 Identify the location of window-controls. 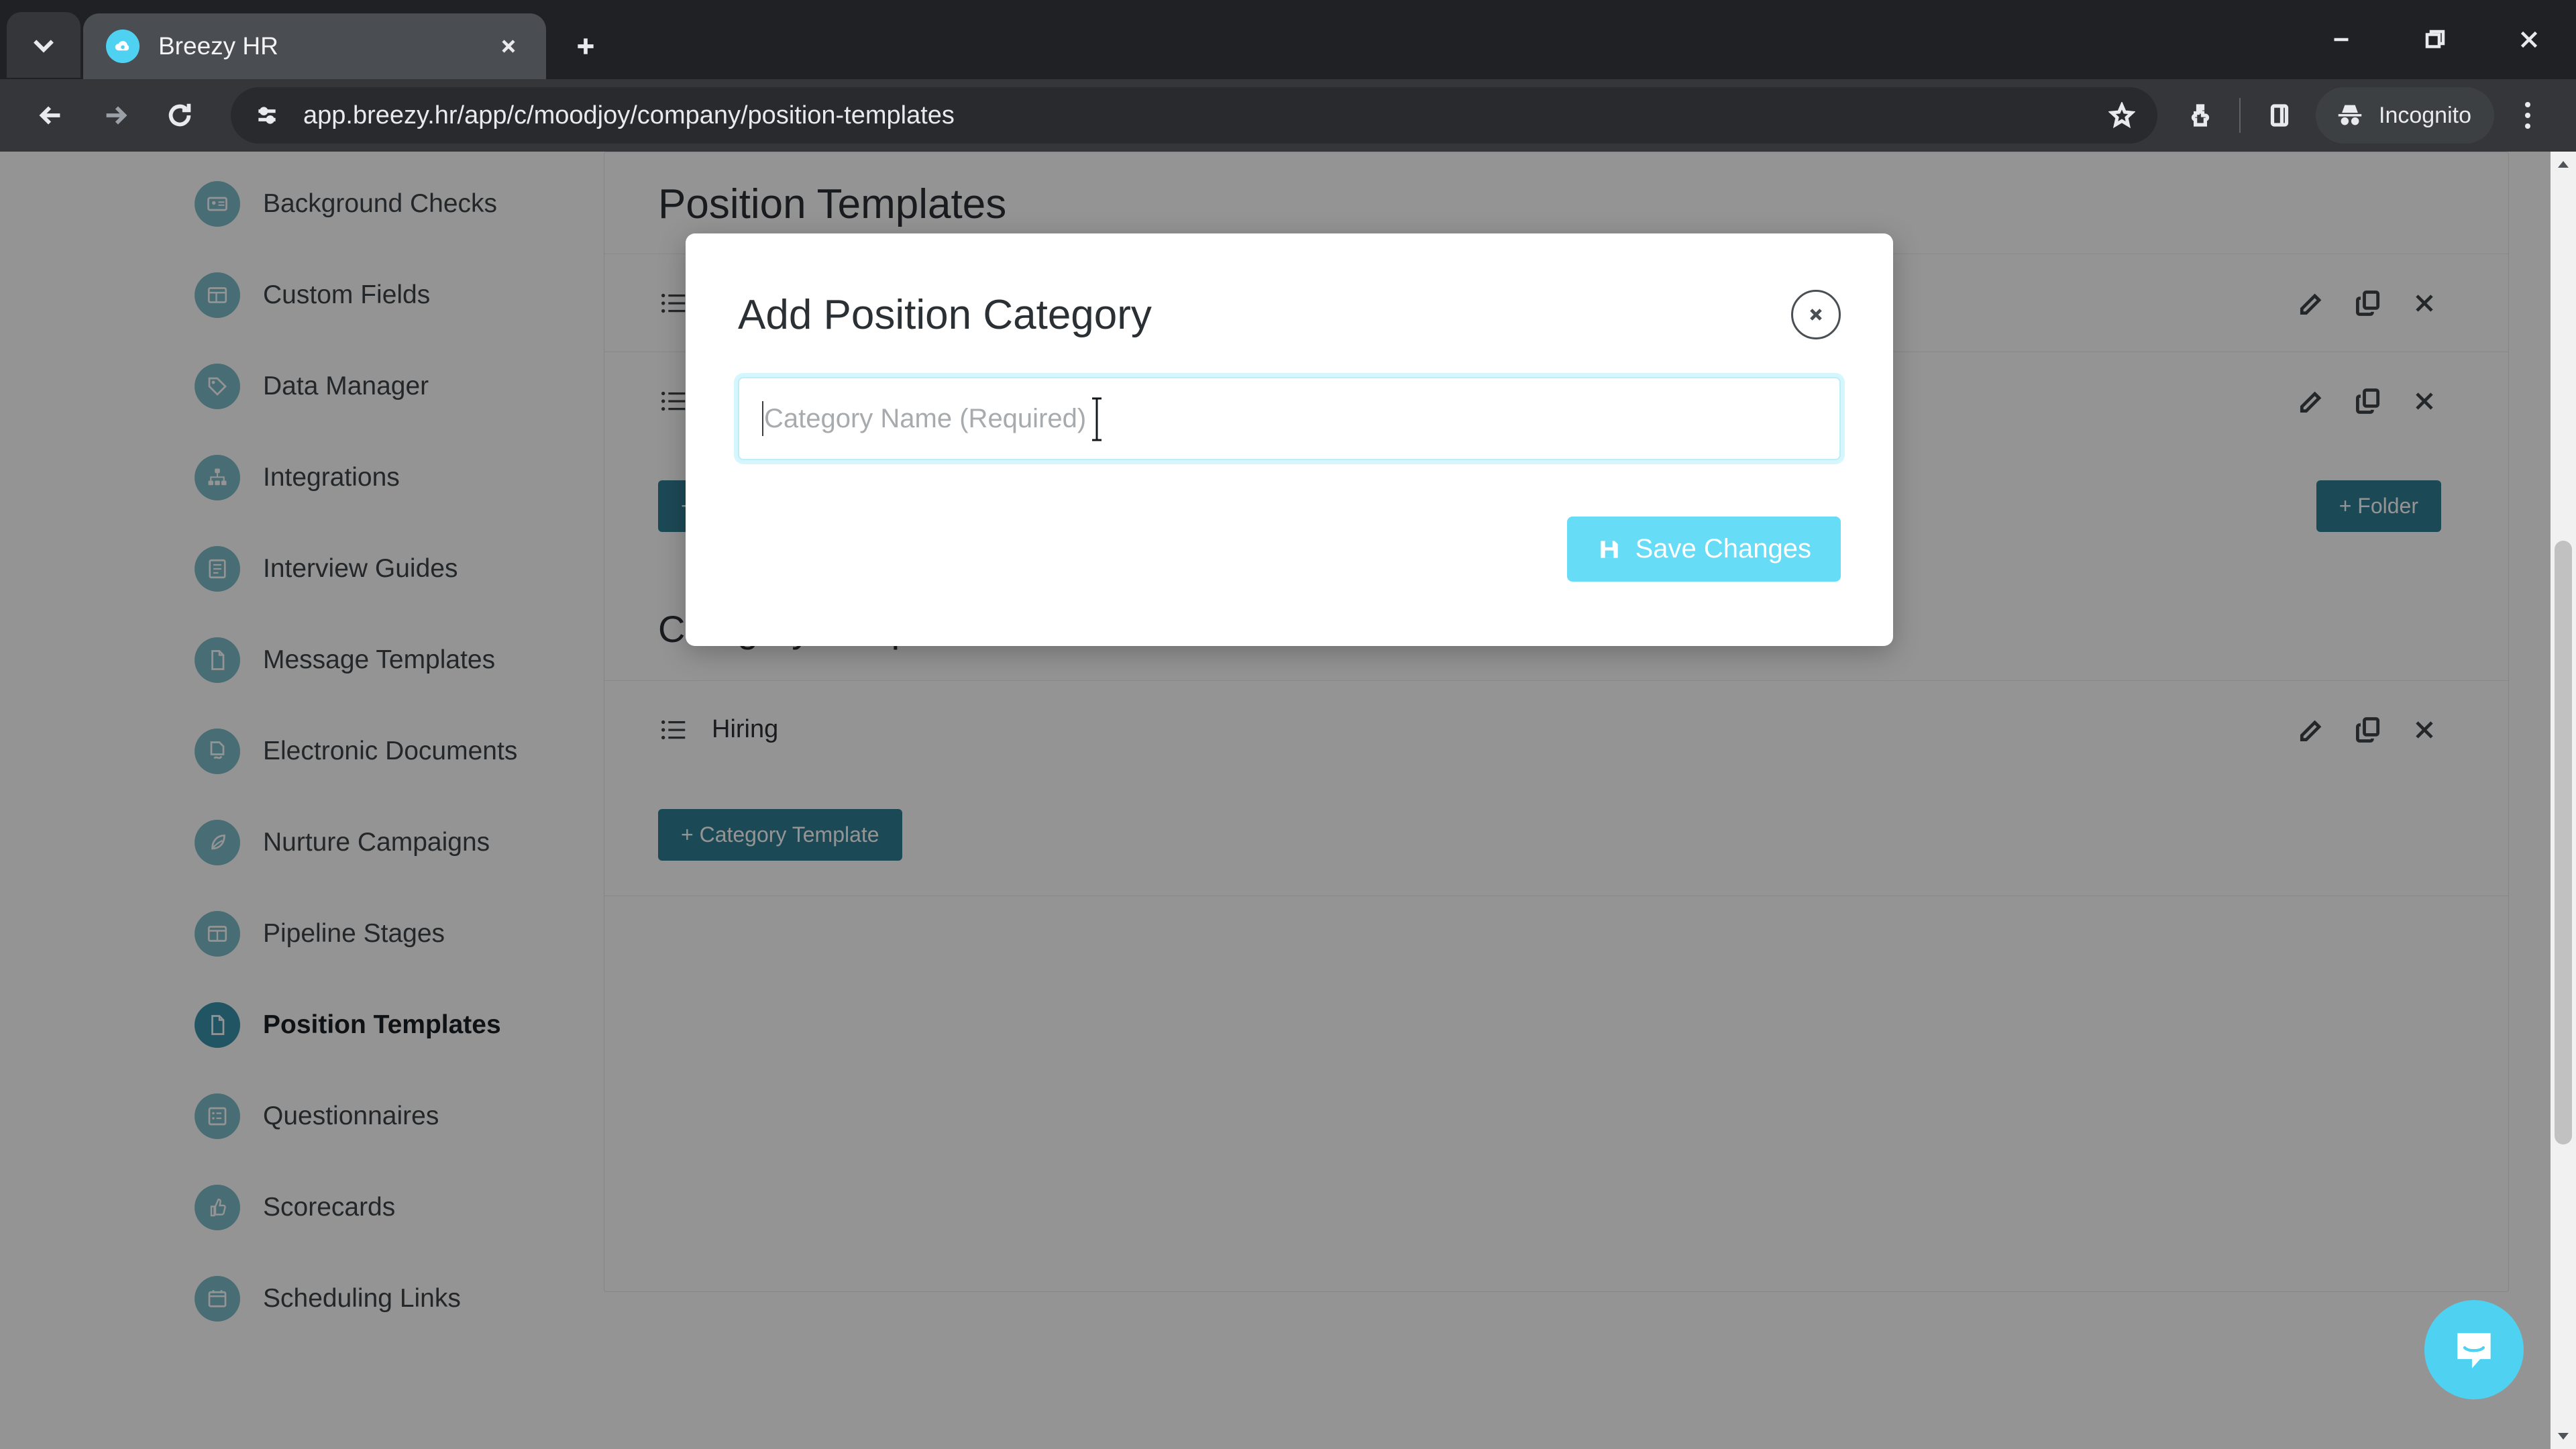
(2435, 39).